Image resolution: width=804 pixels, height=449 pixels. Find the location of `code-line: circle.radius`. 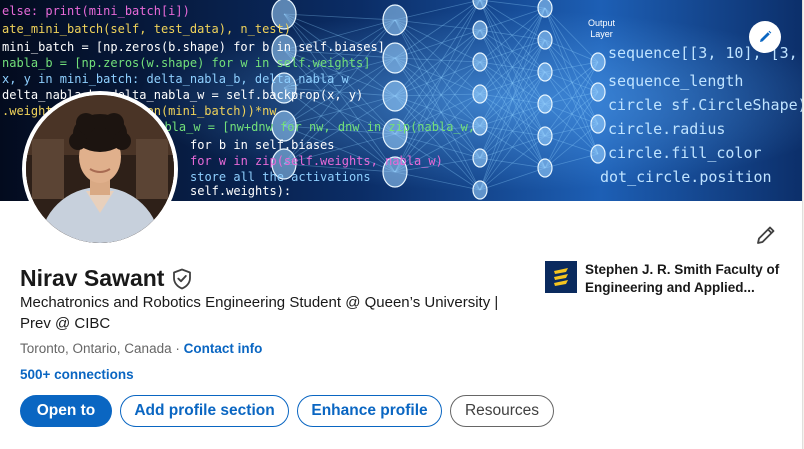

code-line: circle.radius is located at coordinates (667, 129).